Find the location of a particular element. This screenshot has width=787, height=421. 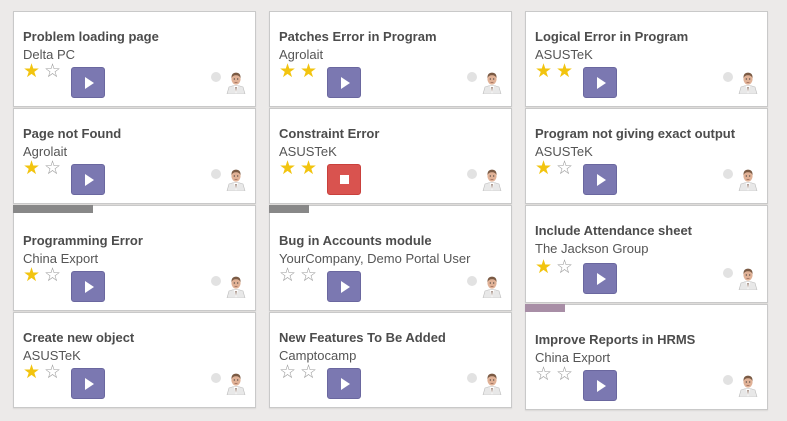

card-title: Problem loading page is located at coordinates (139, 37).